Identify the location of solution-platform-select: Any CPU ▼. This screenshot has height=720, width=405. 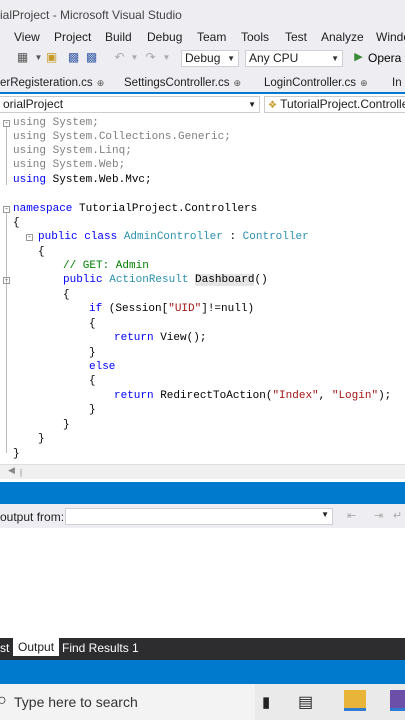
(294, 58).